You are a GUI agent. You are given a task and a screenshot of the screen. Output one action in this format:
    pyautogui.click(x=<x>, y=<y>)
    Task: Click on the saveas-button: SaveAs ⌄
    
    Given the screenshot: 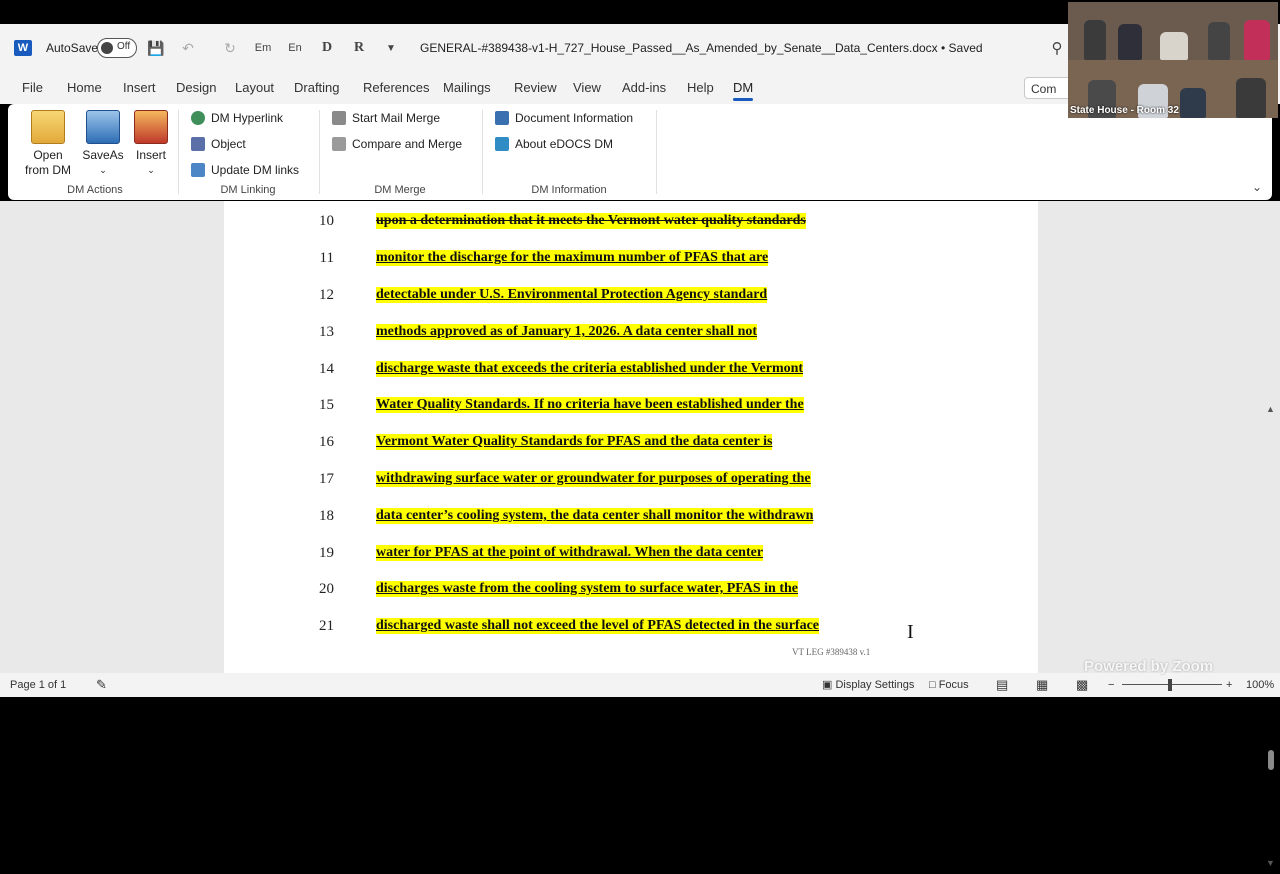 What is the action you would take?
    pyautogui.click(x=103, y=144)
    